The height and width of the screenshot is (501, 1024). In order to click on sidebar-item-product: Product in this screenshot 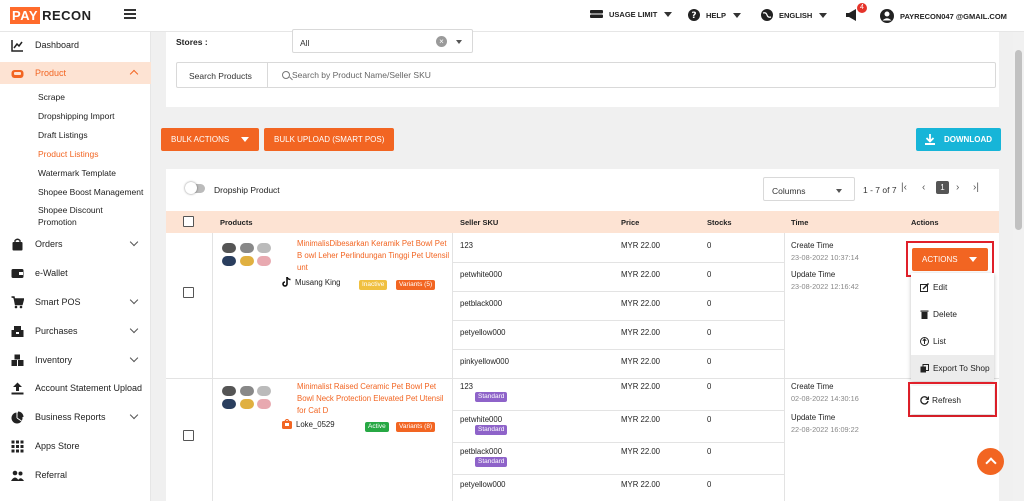, I will do `click(75, 73)`.